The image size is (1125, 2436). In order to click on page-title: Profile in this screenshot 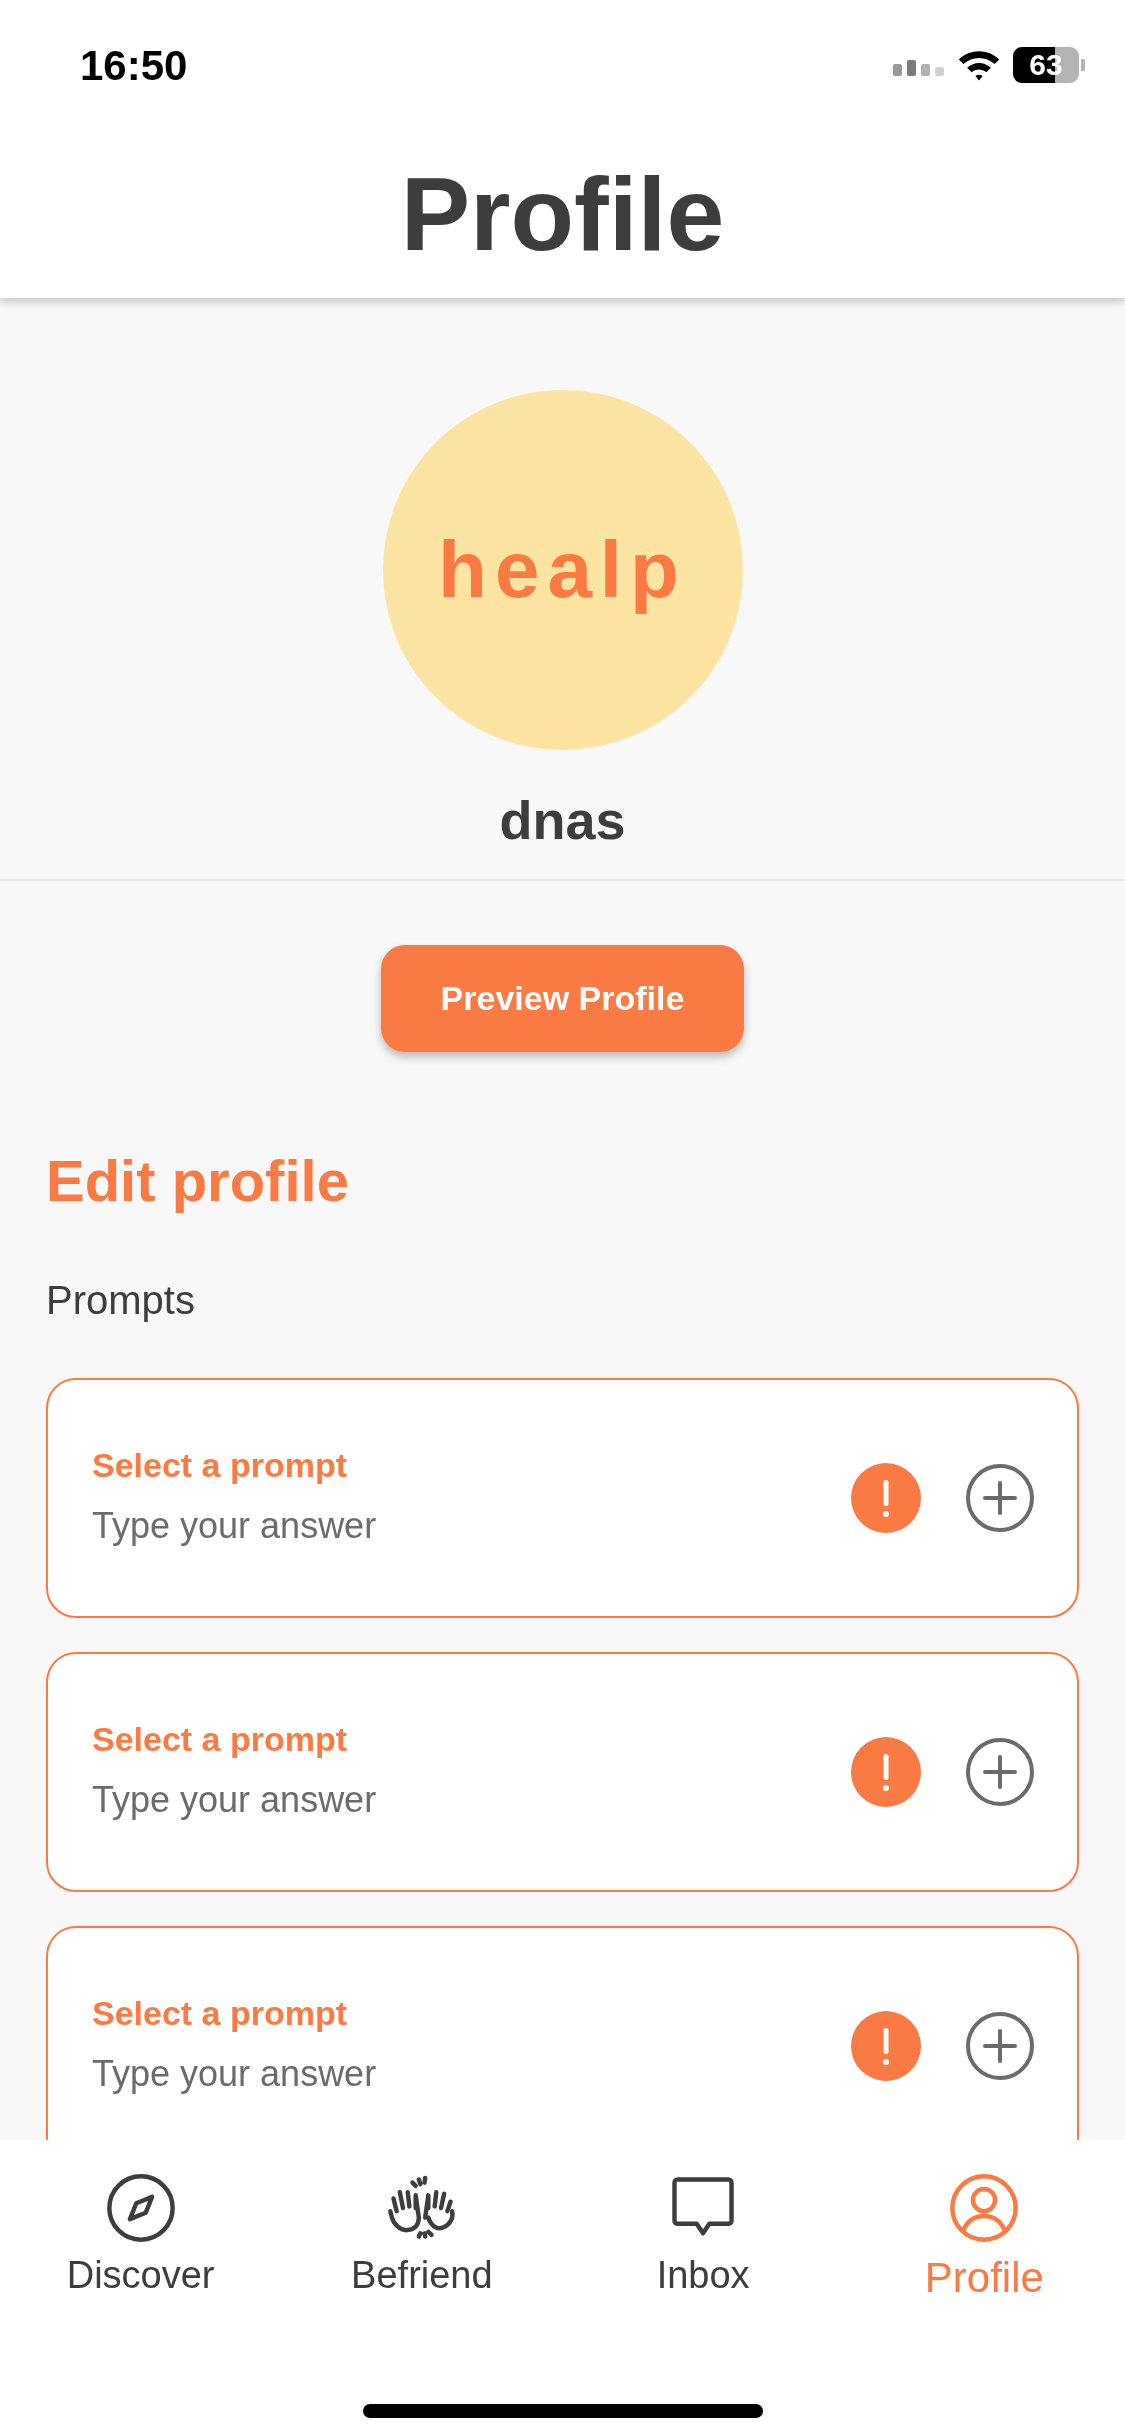, I will do `click(562, 214)`.